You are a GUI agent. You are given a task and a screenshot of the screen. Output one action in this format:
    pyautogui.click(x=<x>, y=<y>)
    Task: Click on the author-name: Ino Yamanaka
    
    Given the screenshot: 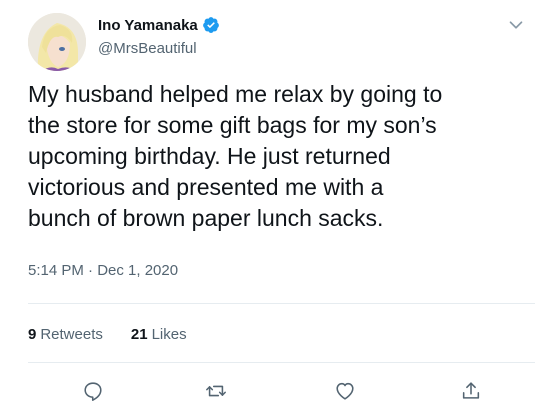 What is the action you would take?
    pyautogui.click(x=148, y=25)
    